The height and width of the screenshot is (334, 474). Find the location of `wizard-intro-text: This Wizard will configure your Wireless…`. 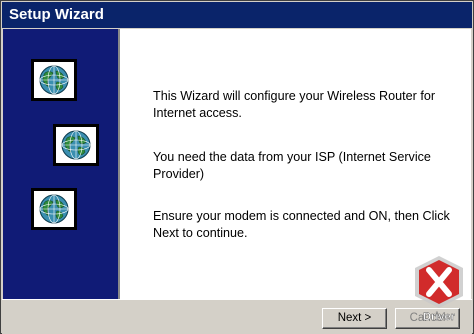

wizard-intro-text: This Wizard will configure your Wireless… is located at coordinates (294, 104).